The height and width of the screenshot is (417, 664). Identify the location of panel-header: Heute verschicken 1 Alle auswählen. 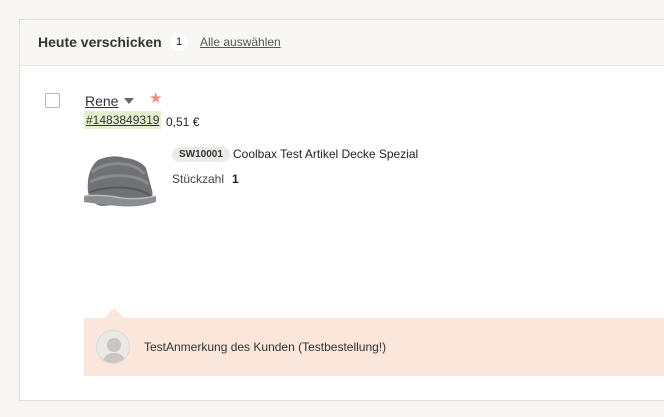
(342, 43).